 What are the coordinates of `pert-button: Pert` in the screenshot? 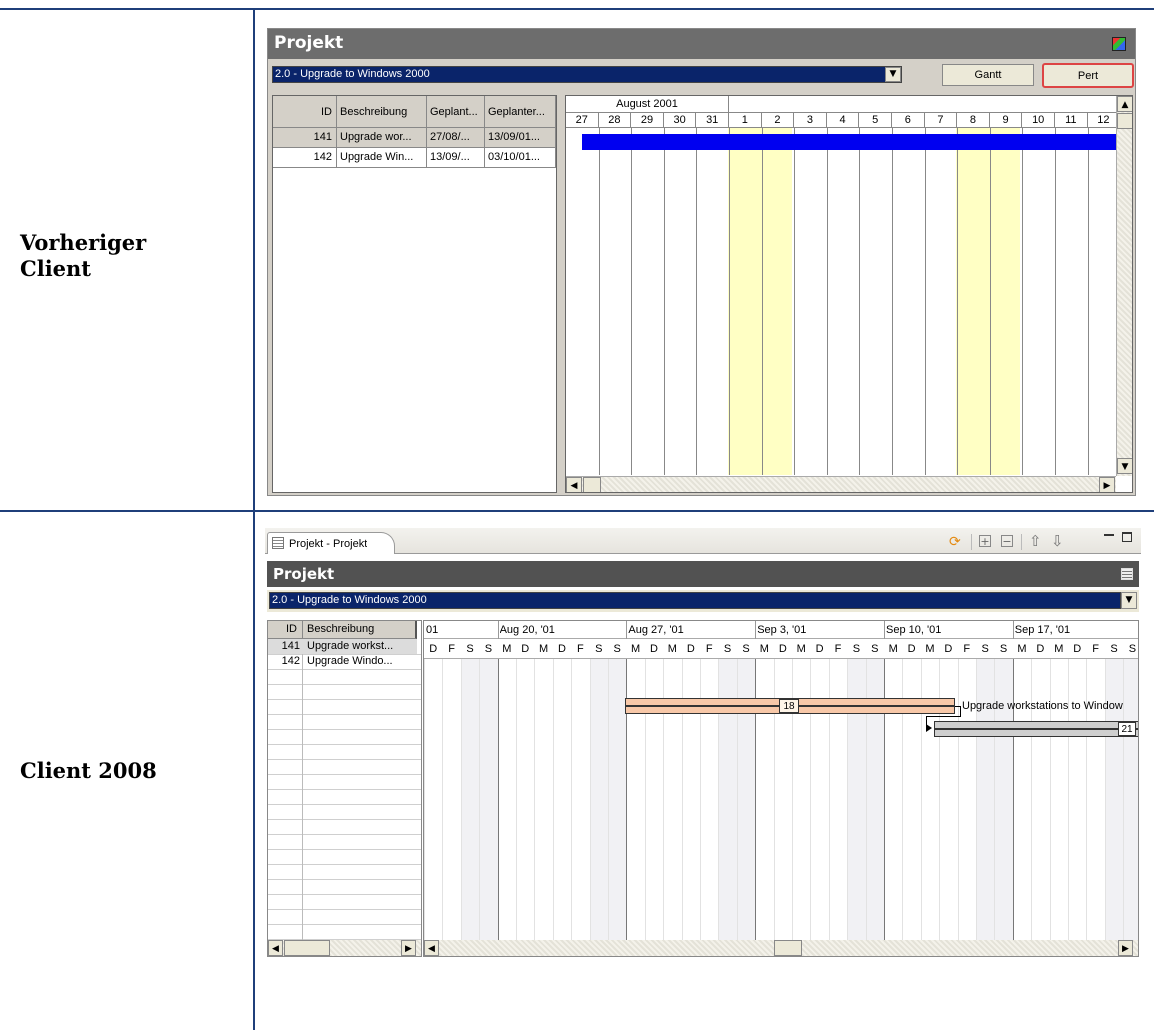 It's located at (1088, 75).